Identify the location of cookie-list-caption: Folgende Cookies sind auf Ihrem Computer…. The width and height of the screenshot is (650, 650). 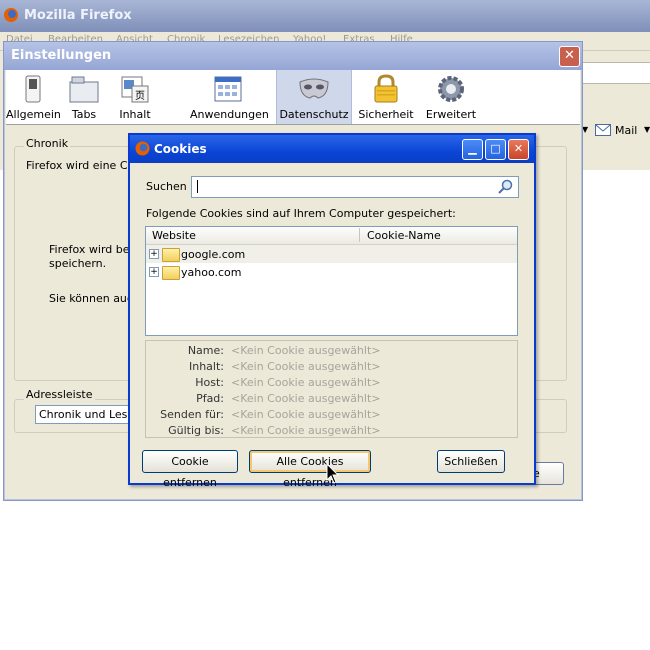
(301, 213).